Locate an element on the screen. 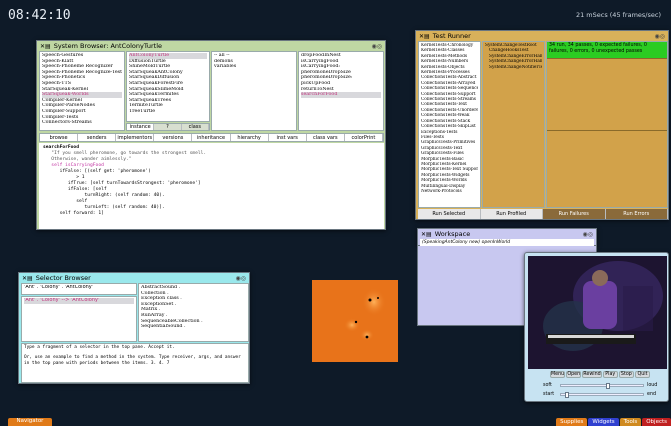  stop-button: Stop is located at coordinates (626, 374).